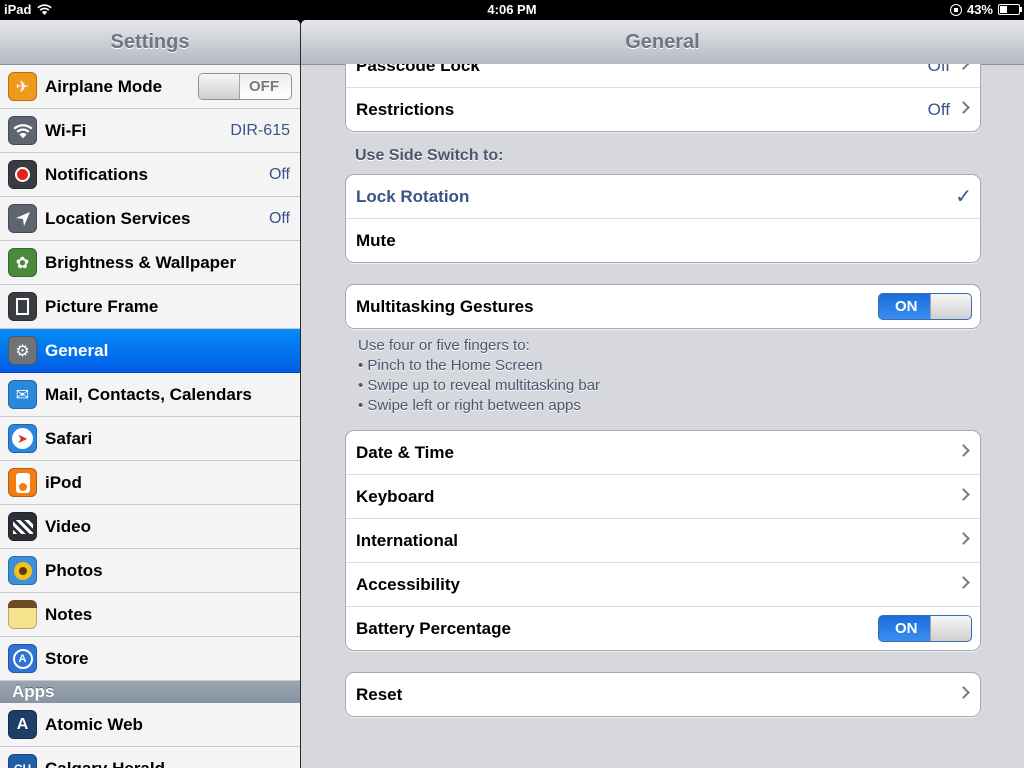  What do you see at coordinates (479, 385) in the screenshot?
I see `footnote-line: • Swipe up to reveal multitasking bar` at bounding box center [479, 385].